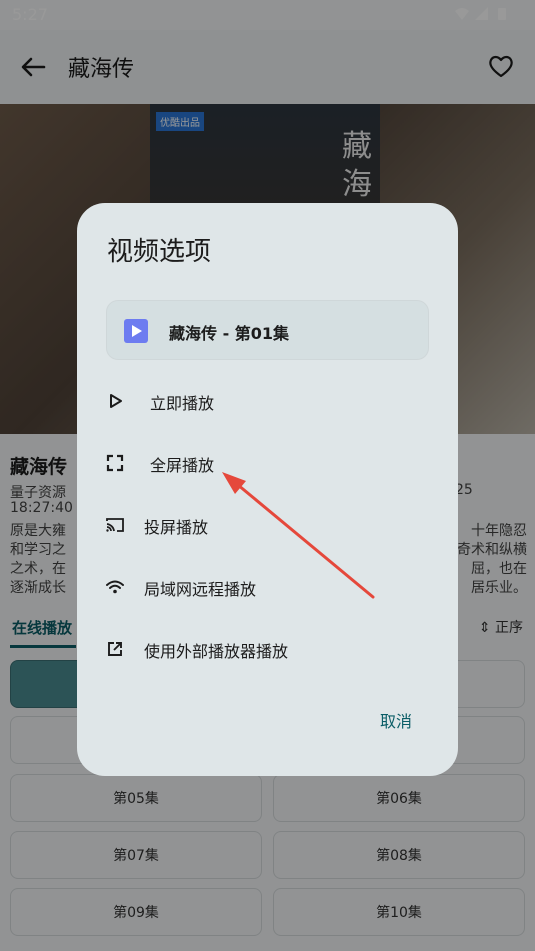  I want to click on dialog-title: 视频选项, so click(159, 252).